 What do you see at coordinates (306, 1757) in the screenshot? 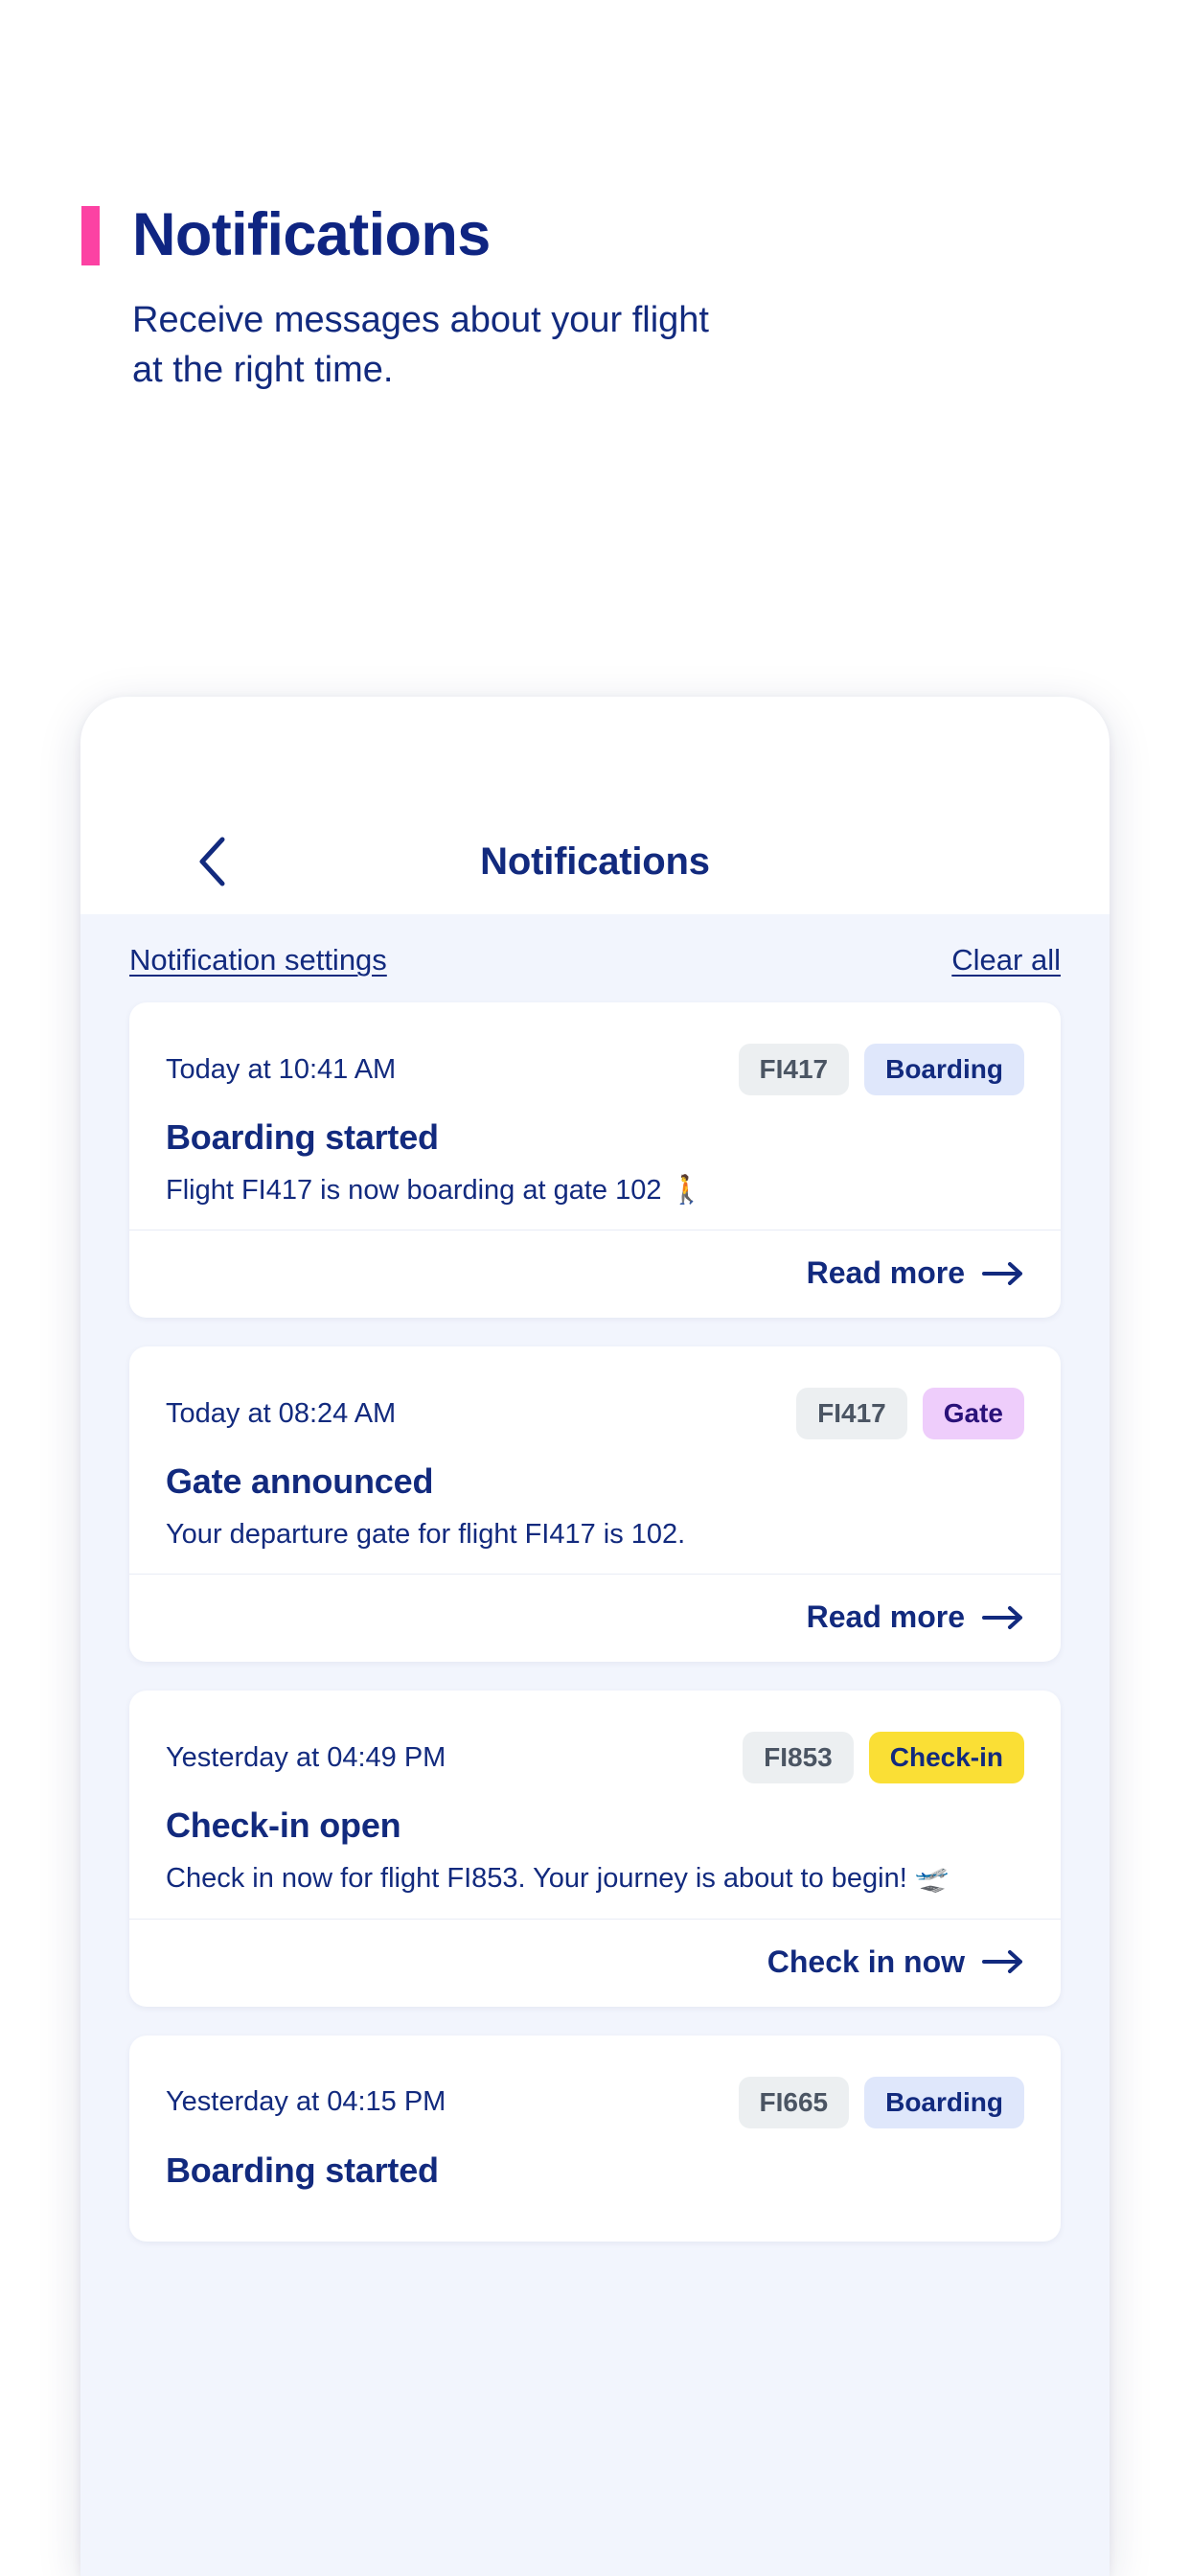
I see `notification-timestamp: Yesterday at 04:49 PM` at bounding box center [306, 1757].